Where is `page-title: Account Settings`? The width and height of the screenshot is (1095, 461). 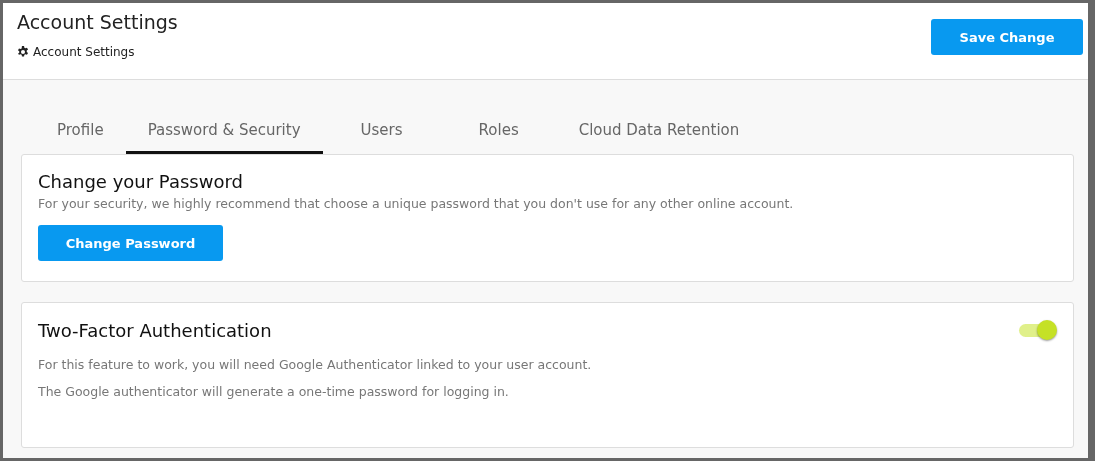
page-title: Account Settings is located at coordinates (97, 22).